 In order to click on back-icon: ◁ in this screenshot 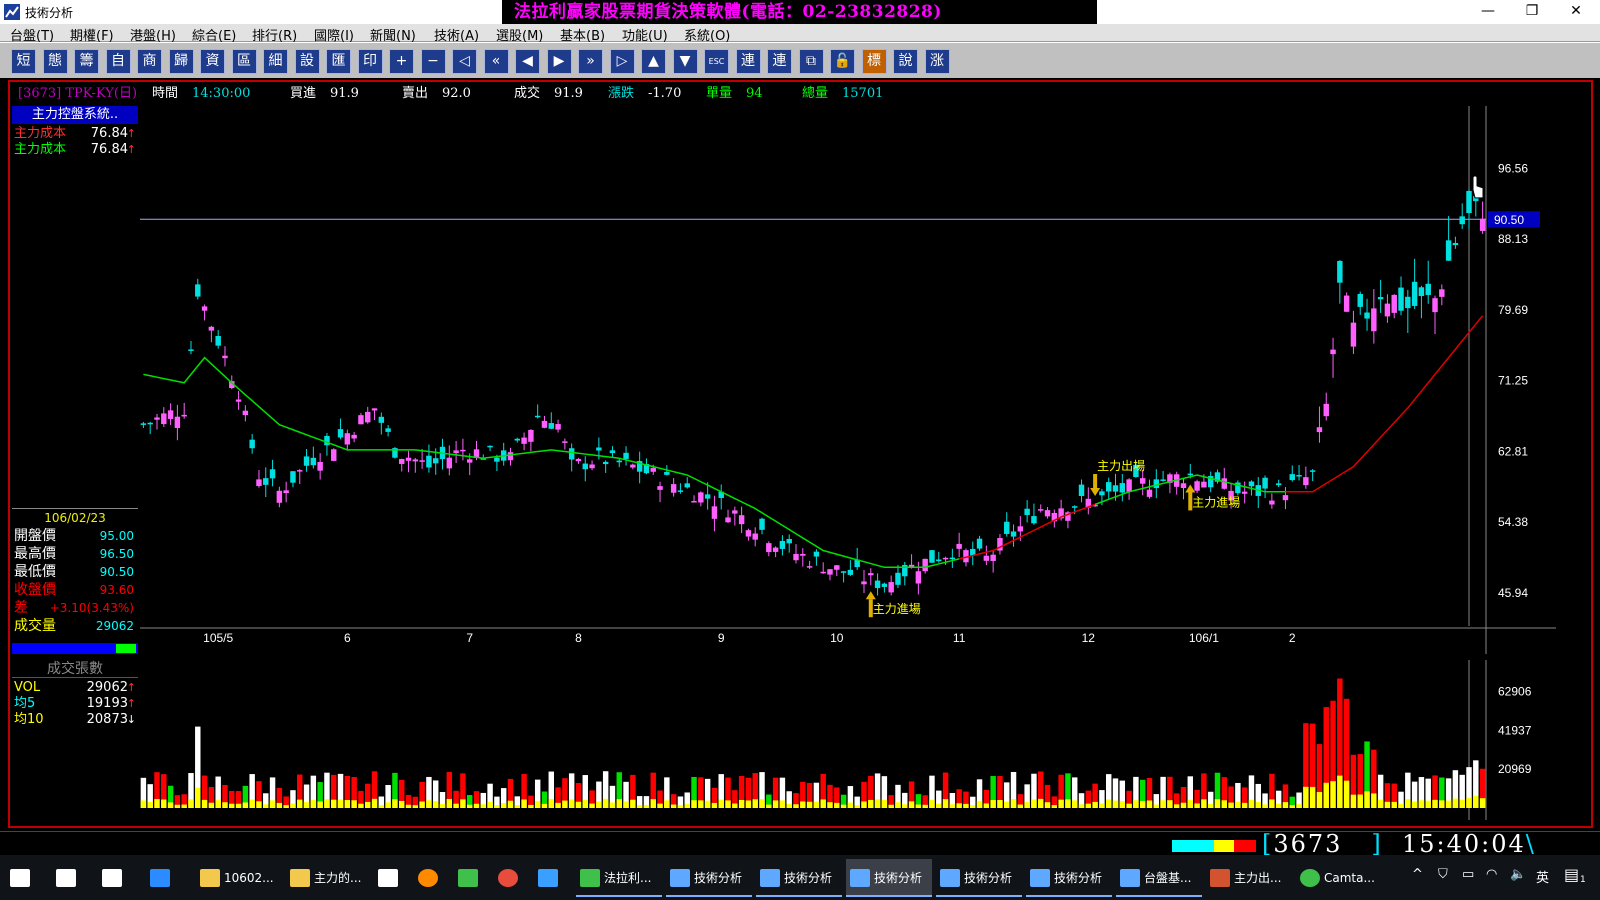, I will do `click(464, 61)`.